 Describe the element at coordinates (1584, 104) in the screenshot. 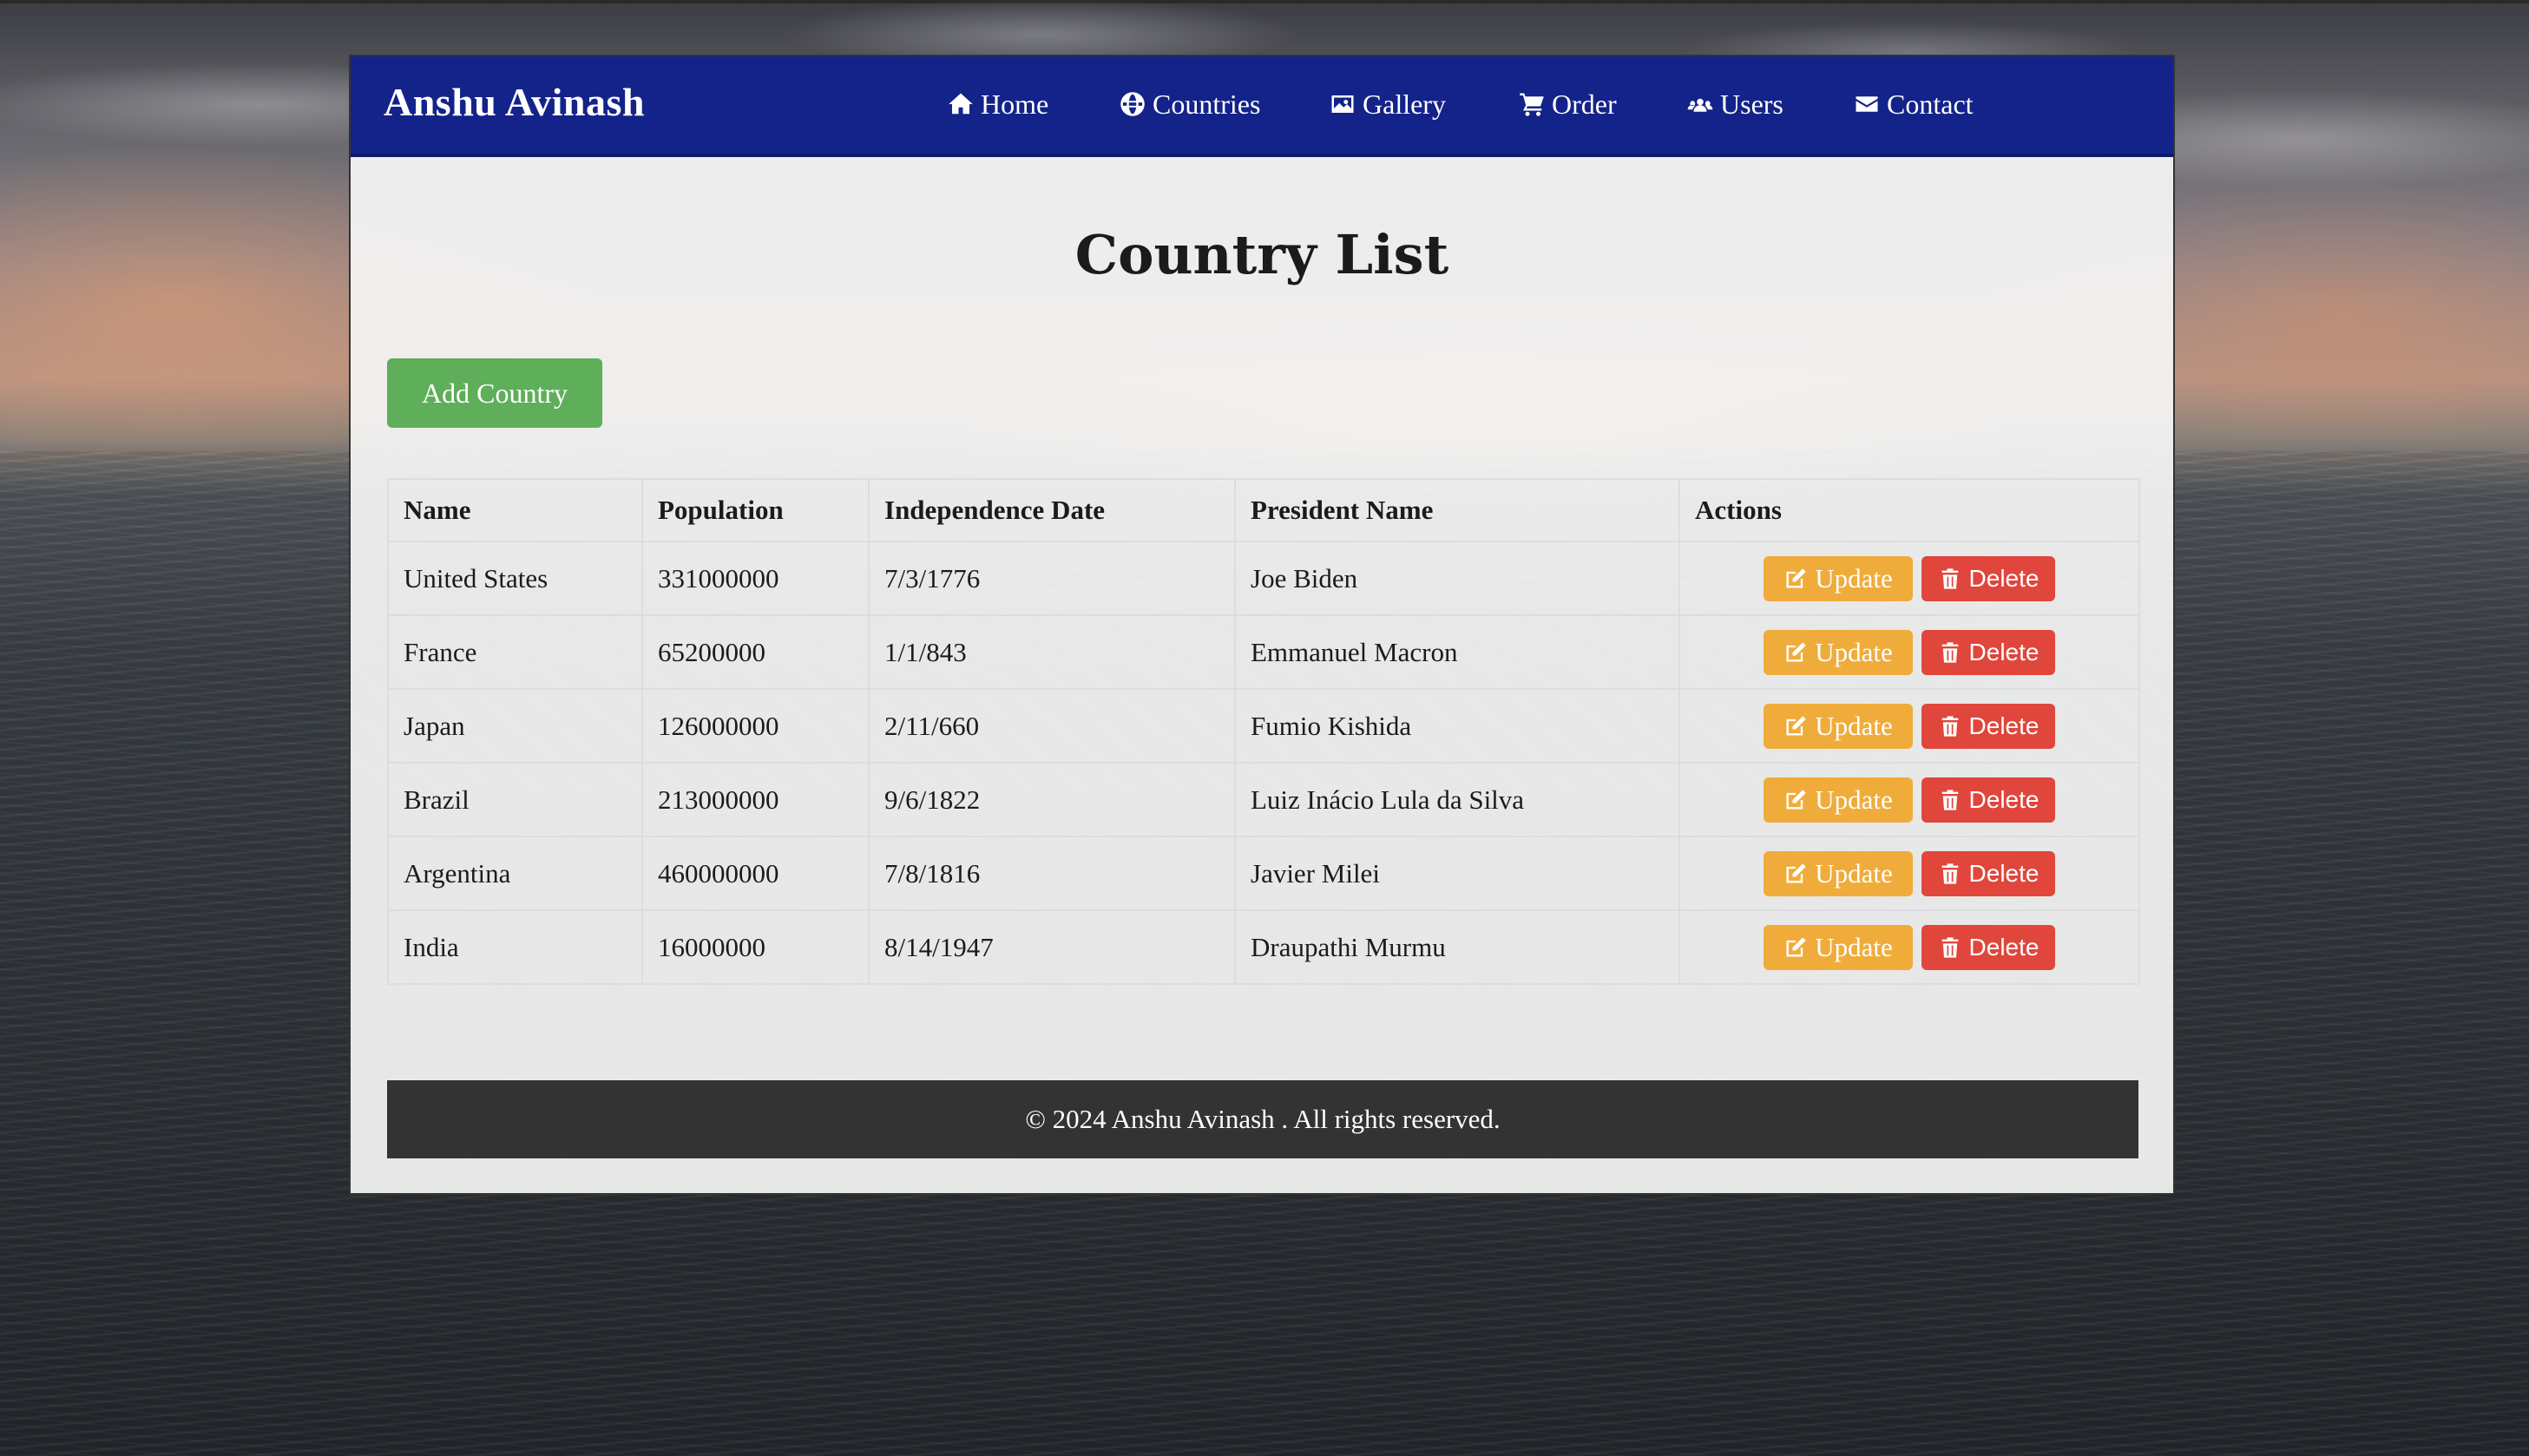

I see `nav-order-label: Order` at that location.